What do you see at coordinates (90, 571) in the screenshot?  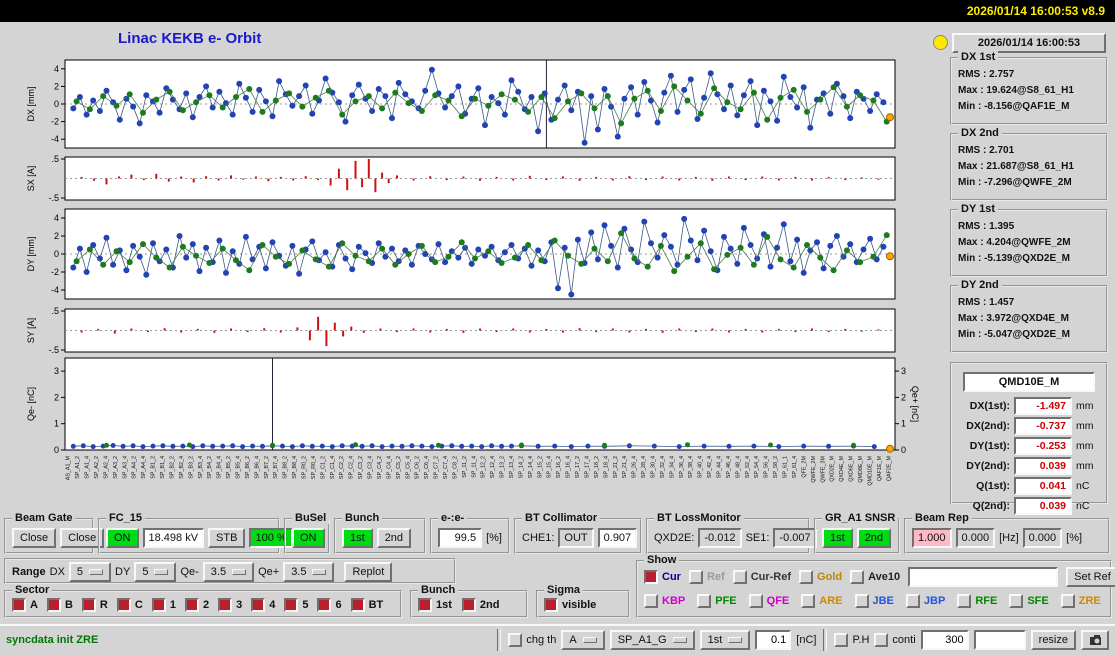 I see `range-dx-dropdown: 5` at bounding box center [90, 571].